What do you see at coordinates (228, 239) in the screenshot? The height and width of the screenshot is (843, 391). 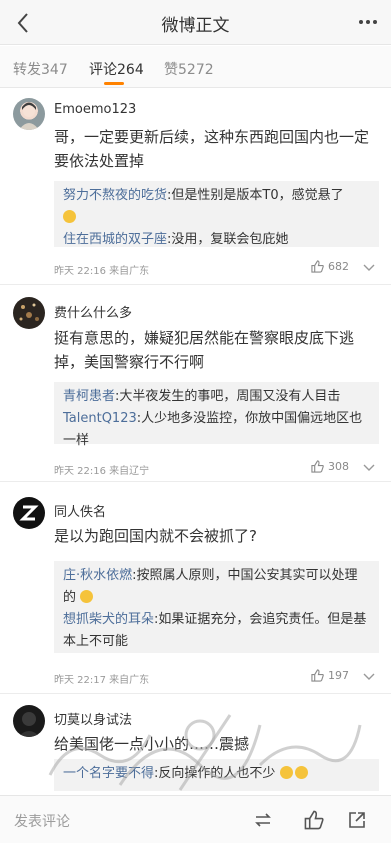 I see `reply-text: :没用，复联会包庇她` at bounding box center [228, 239].